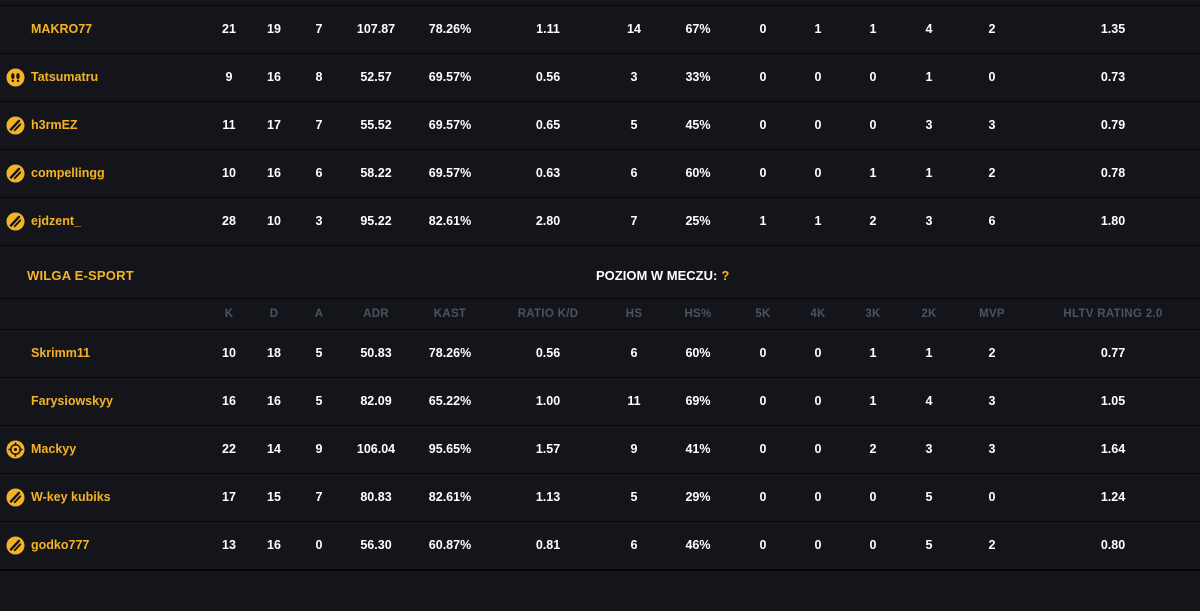 The image size is (1200, 611). Describe the element at coordinates (762, 314) in the screenshot. I see `column-header-5k: 5K` at that location.